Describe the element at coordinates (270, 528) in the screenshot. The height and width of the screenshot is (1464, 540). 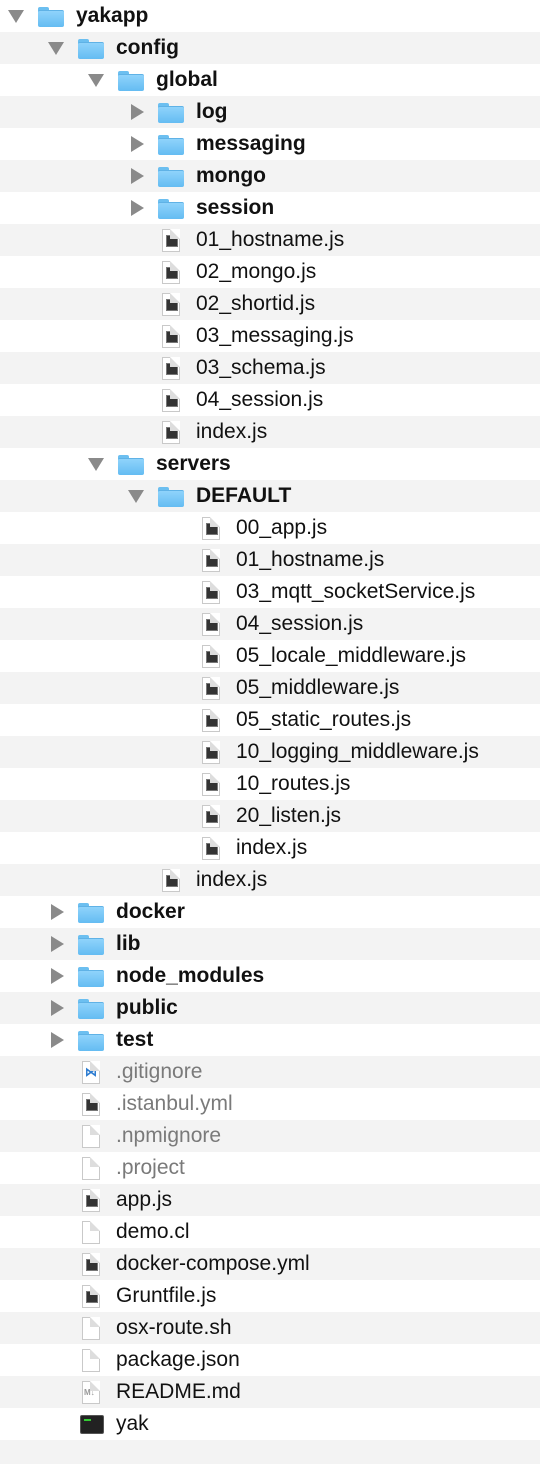
I see `file-row: 00_app.js` at that location.